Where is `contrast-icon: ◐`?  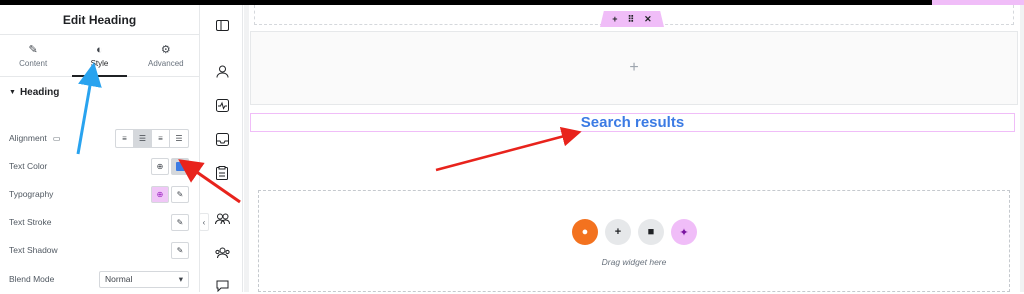 contrast-icon: ◐ is located at coordinates (99, 49).